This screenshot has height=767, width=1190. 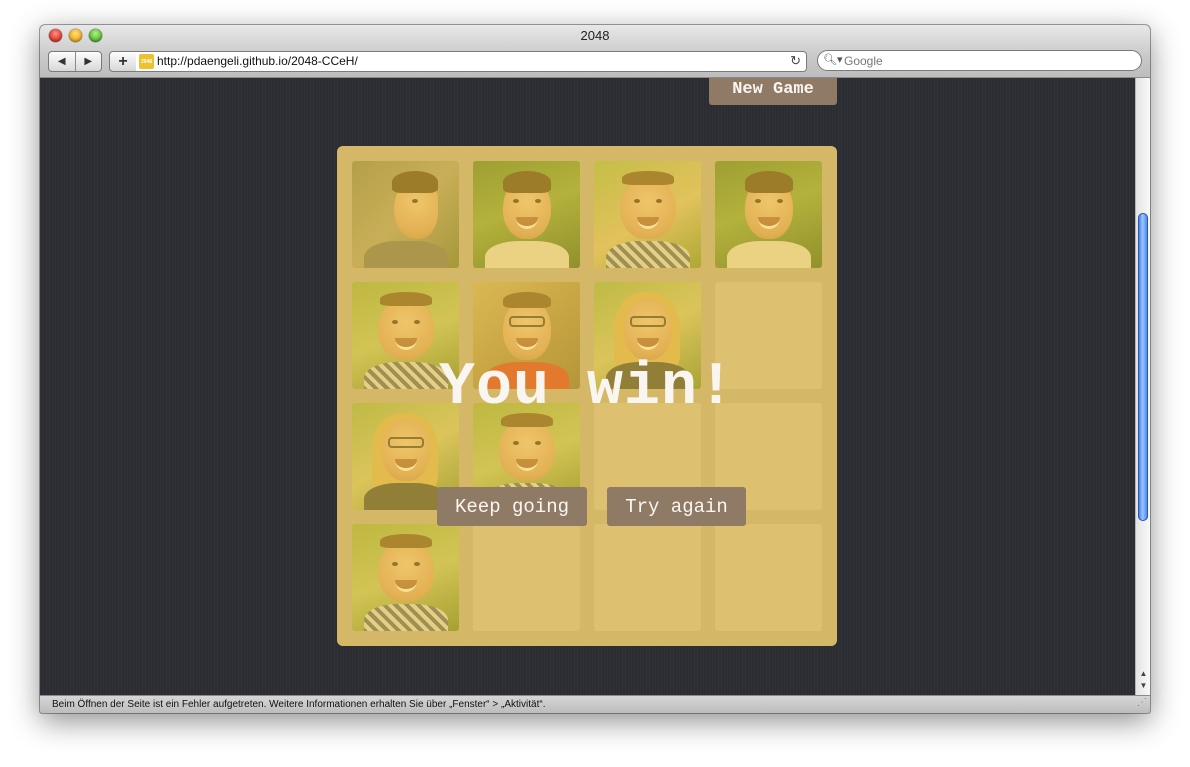 I want to click on scroll-arrows: ▲ ▼, so click(x=1143, y=680).